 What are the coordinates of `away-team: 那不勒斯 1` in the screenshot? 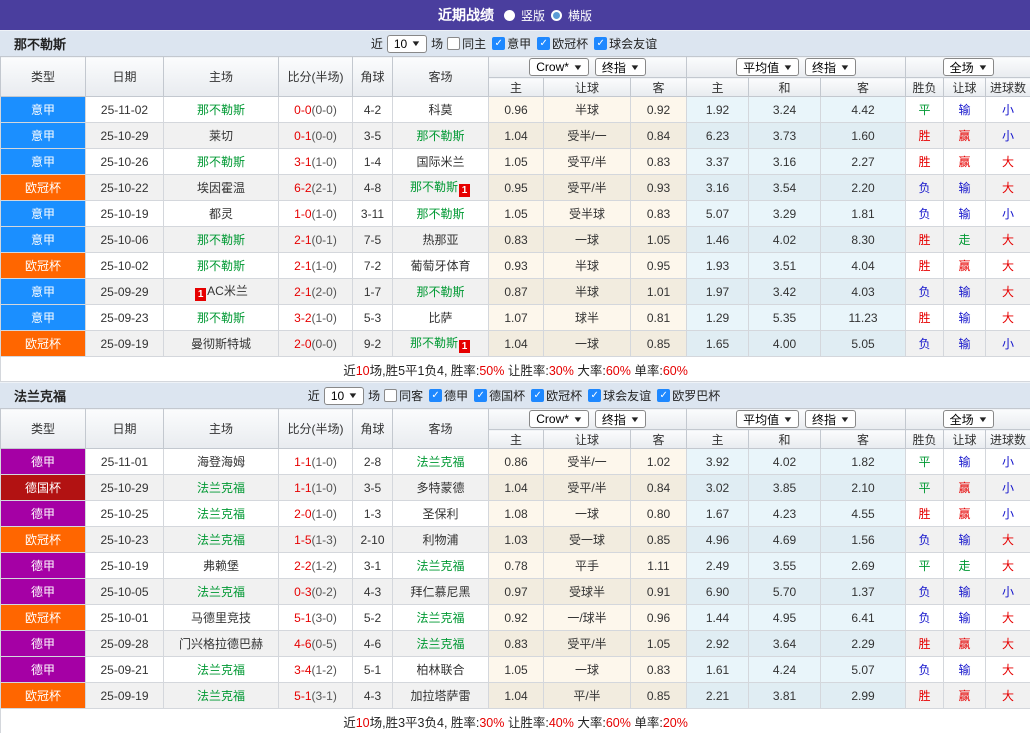 It's located at (440, 187).